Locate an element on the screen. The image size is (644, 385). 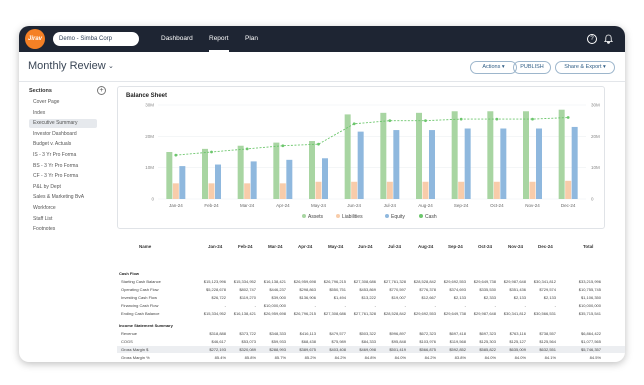
table-cell: $697,323 is located at coordinates (487, 333).